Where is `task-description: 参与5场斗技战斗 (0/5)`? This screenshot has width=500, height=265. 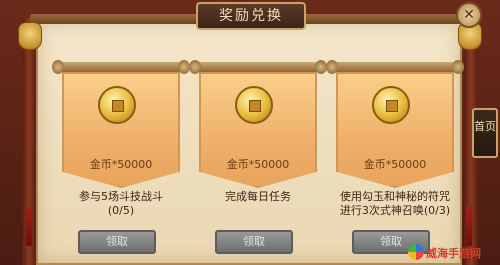 task-description: 参与5场斗技战斗 (0/5) is located at coordinates (121, 203).